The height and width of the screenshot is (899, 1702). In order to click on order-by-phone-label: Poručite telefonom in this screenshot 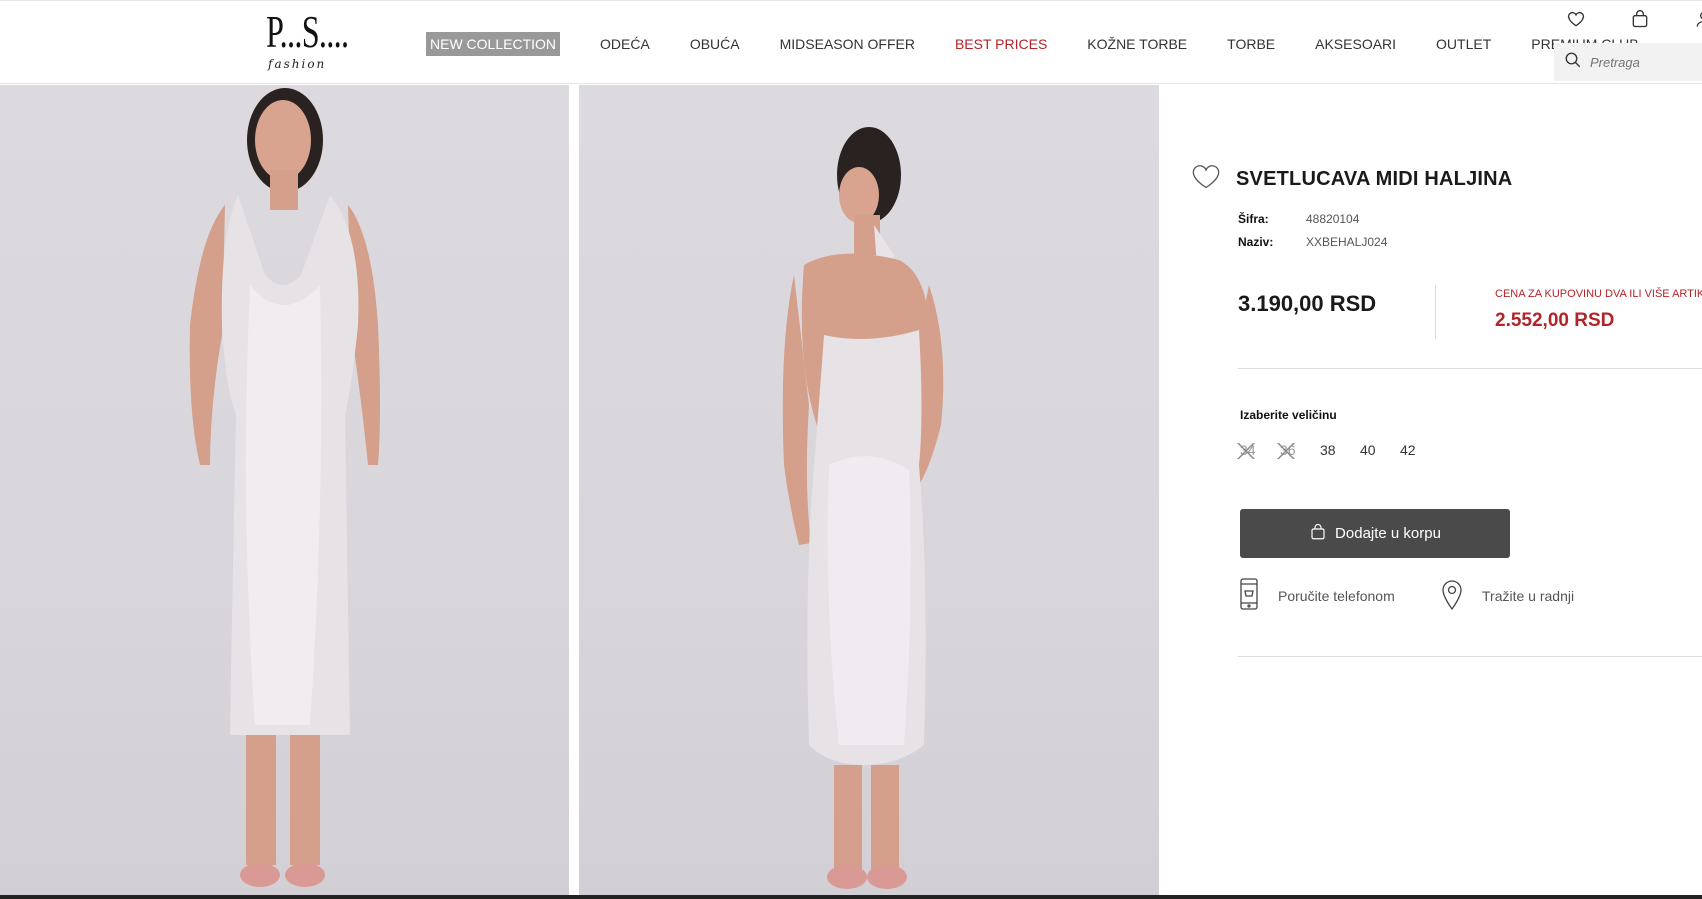, I will do `click(1336, 595)`.